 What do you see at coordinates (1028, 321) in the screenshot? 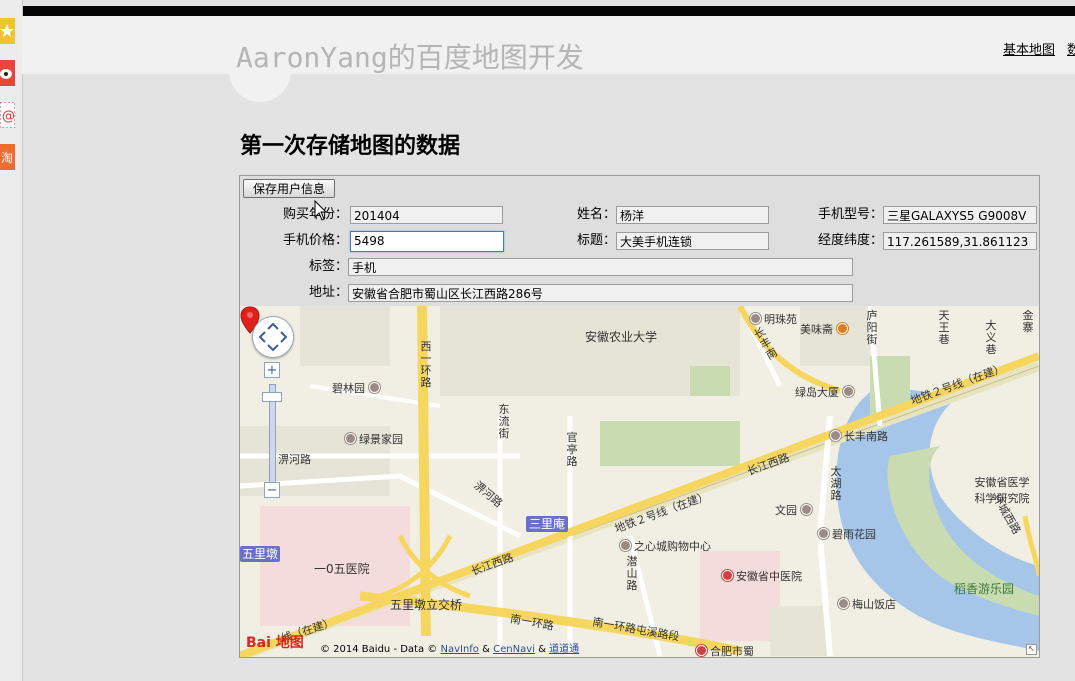
I see `map-label-jinzhai: 金寨` at bounding box center [1028, 321].